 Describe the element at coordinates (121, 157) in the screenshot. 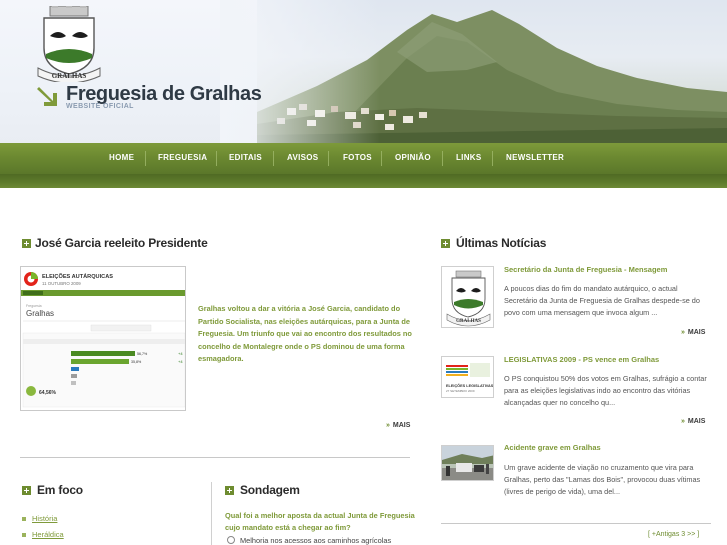

I see `nav-home: HOME` at that location.